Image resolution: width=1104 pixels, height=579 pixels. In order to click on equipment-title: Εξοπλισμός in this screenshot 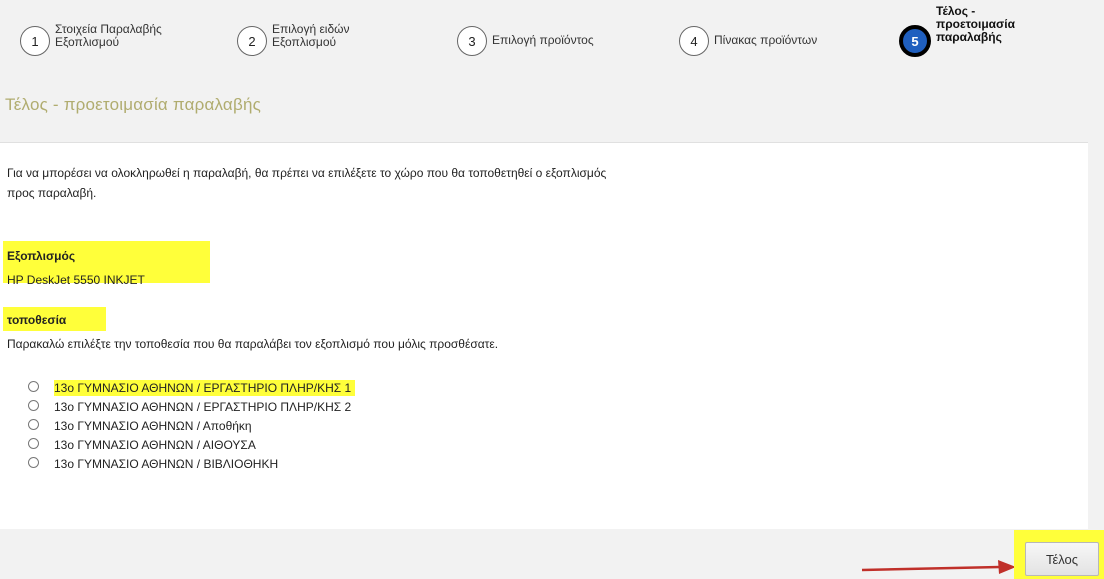, I will do `click(41, 256)`.